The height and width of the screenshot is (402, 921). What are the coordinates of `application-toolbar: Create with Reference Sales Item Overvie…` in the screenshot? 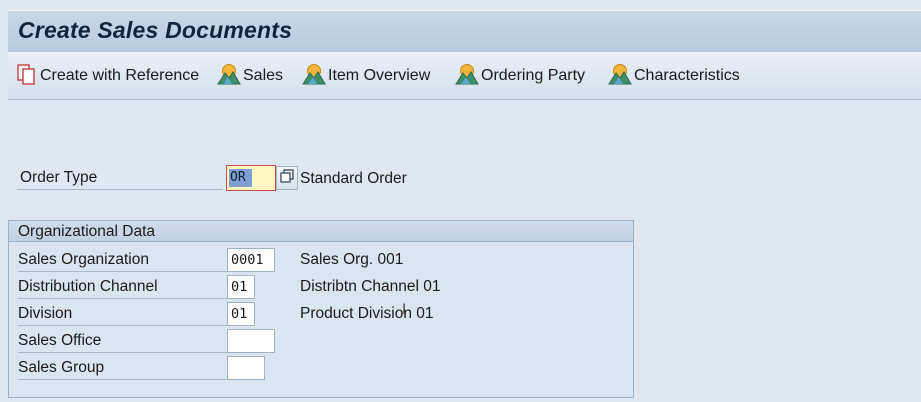 It's located at (464, 76).